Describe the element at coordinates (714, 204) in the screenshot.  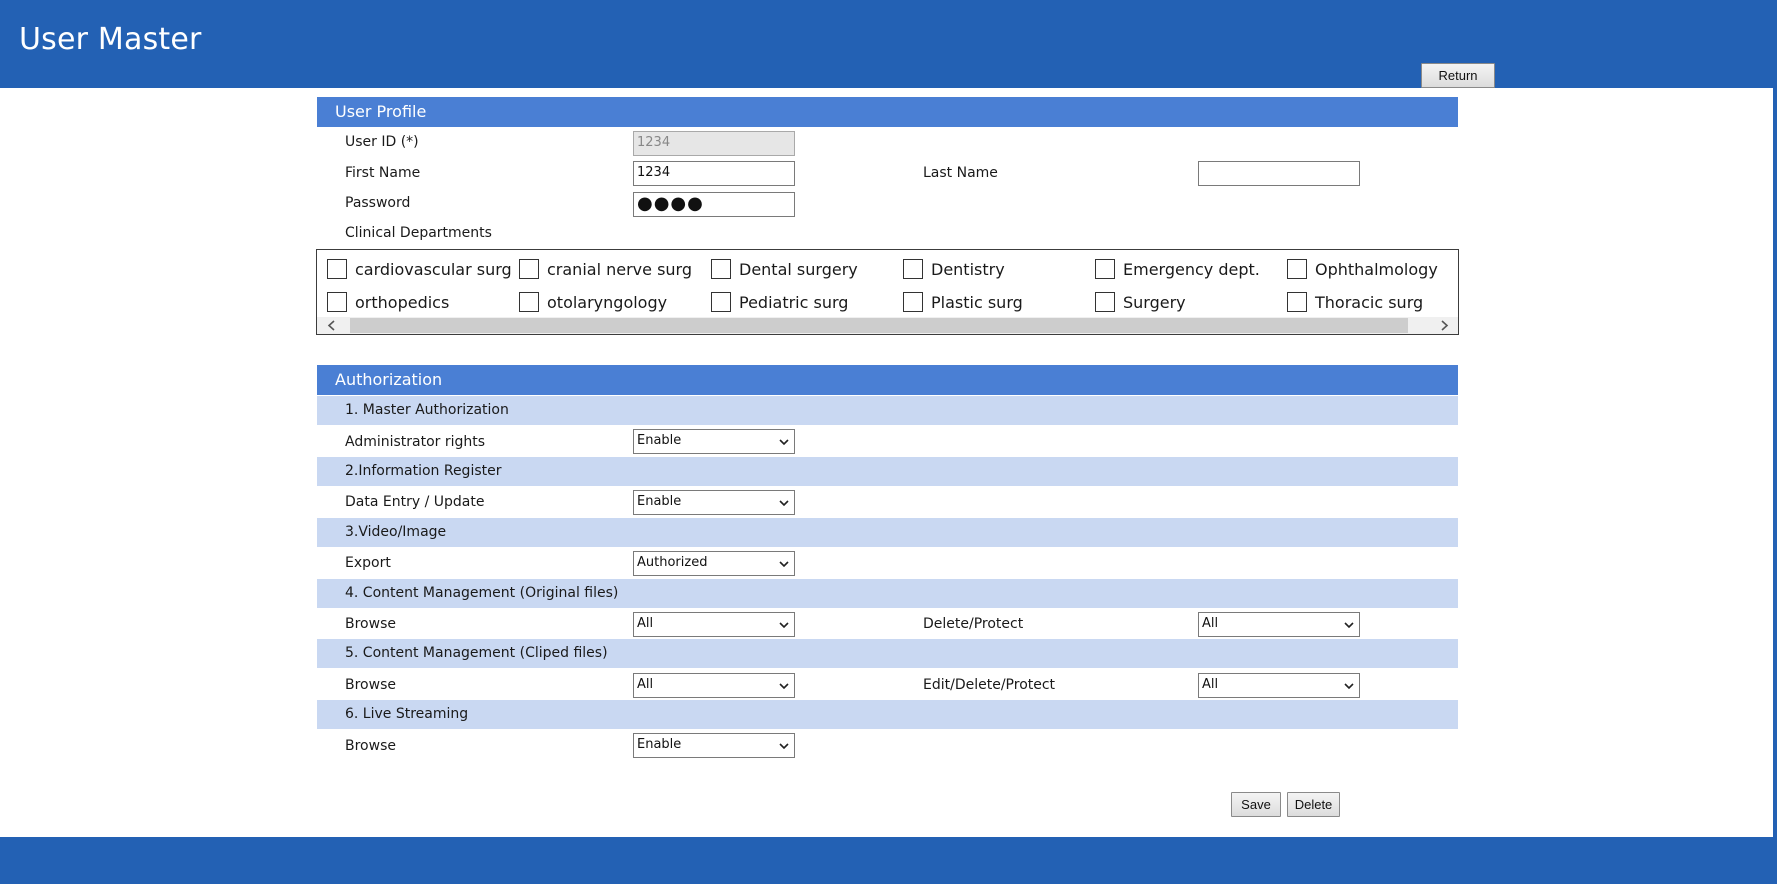
I see `password-field: ●●●●` at that location.